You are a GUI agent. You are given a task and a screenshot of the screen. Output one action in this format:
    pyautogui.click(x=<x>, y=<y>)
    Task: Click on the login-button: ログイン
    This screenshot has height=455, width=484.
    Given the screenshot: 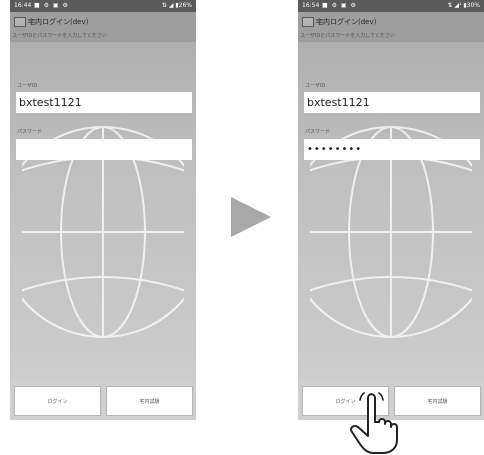 What is the action you would take?
    pyautogui.click(x=57, y=401)
    